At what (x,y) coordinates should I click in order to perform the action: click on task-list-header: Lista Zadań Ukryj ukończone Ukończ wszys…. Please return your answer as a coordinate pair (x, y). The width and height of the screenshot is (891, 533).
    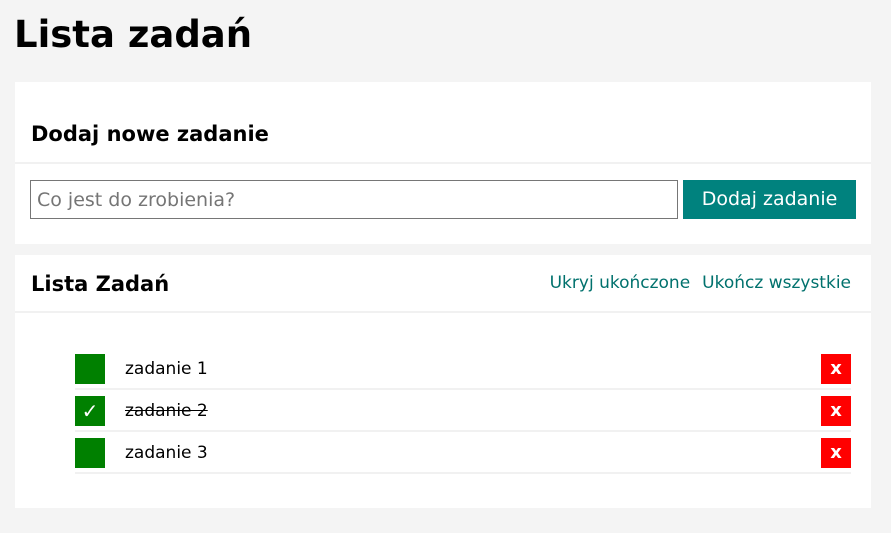
    Looking at the image, I should click on (443, 284).